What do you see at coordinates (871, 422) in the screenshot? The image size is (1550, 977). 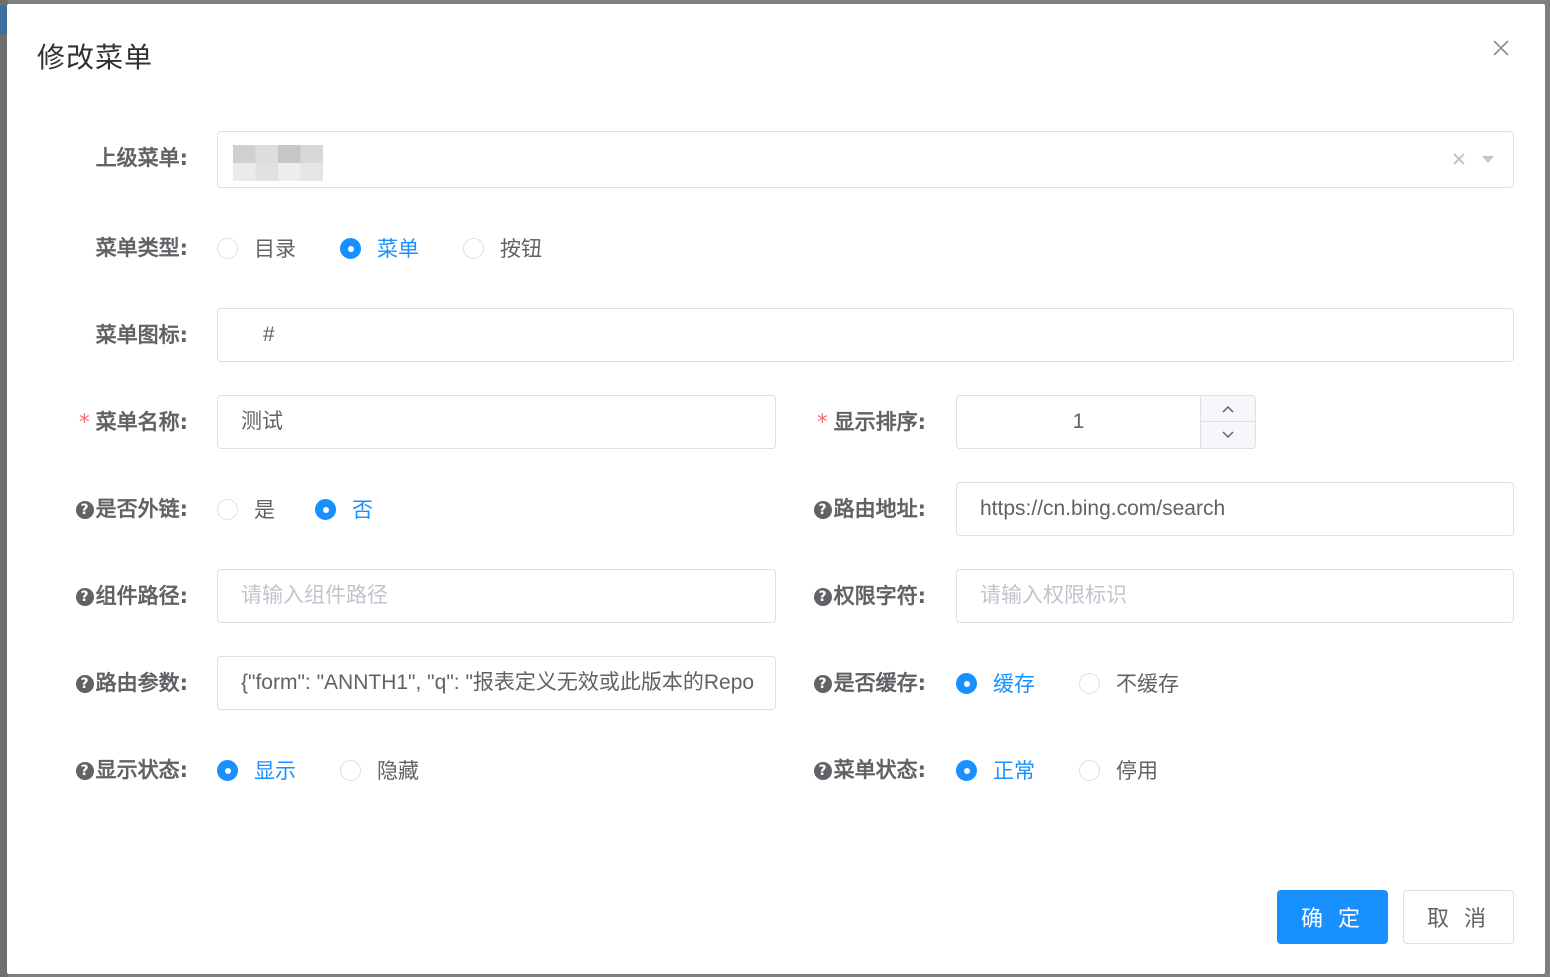 I see `sort-order-label: * 显示排序:` at bounding box center [871, 422].